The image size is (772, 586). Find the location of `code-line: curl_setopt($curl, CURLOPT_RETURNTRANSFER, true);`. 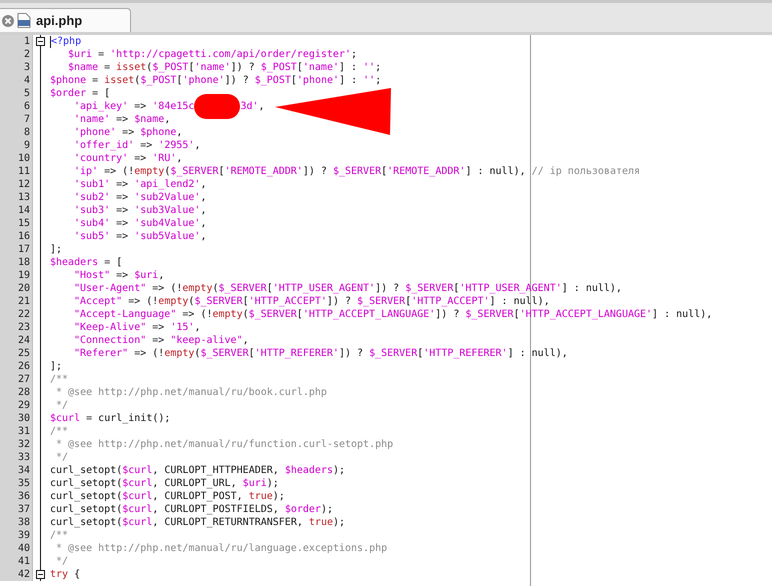

code-line: curl_setopt($curl, CURLOPT_RETURNTRANSFER, true); is located at coordinates (198, 522).